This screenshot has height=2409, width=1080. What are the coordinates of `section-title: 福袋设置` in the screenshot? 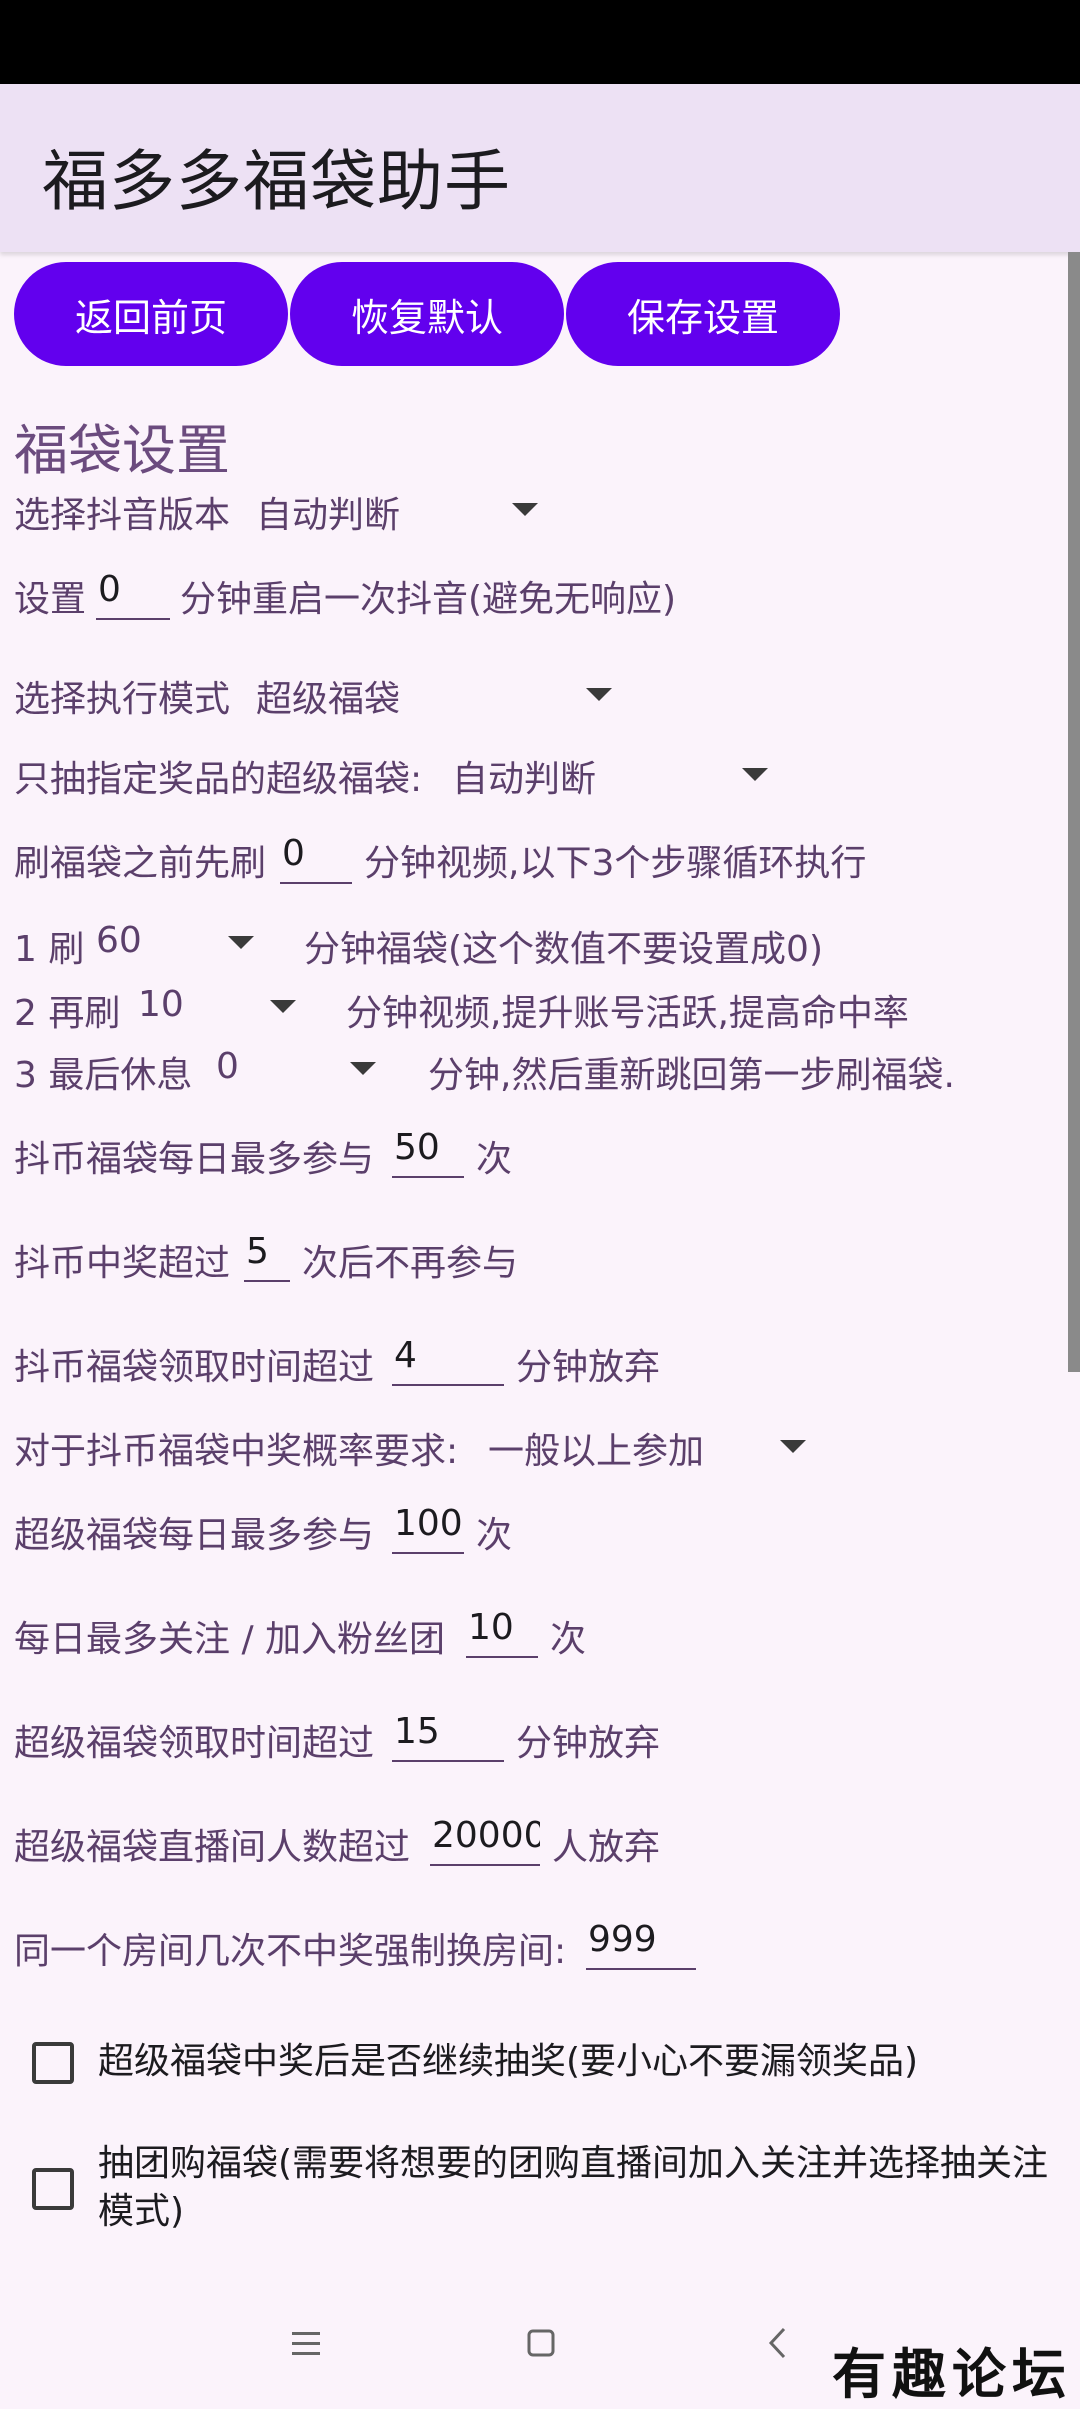 It's located at (122, 450).